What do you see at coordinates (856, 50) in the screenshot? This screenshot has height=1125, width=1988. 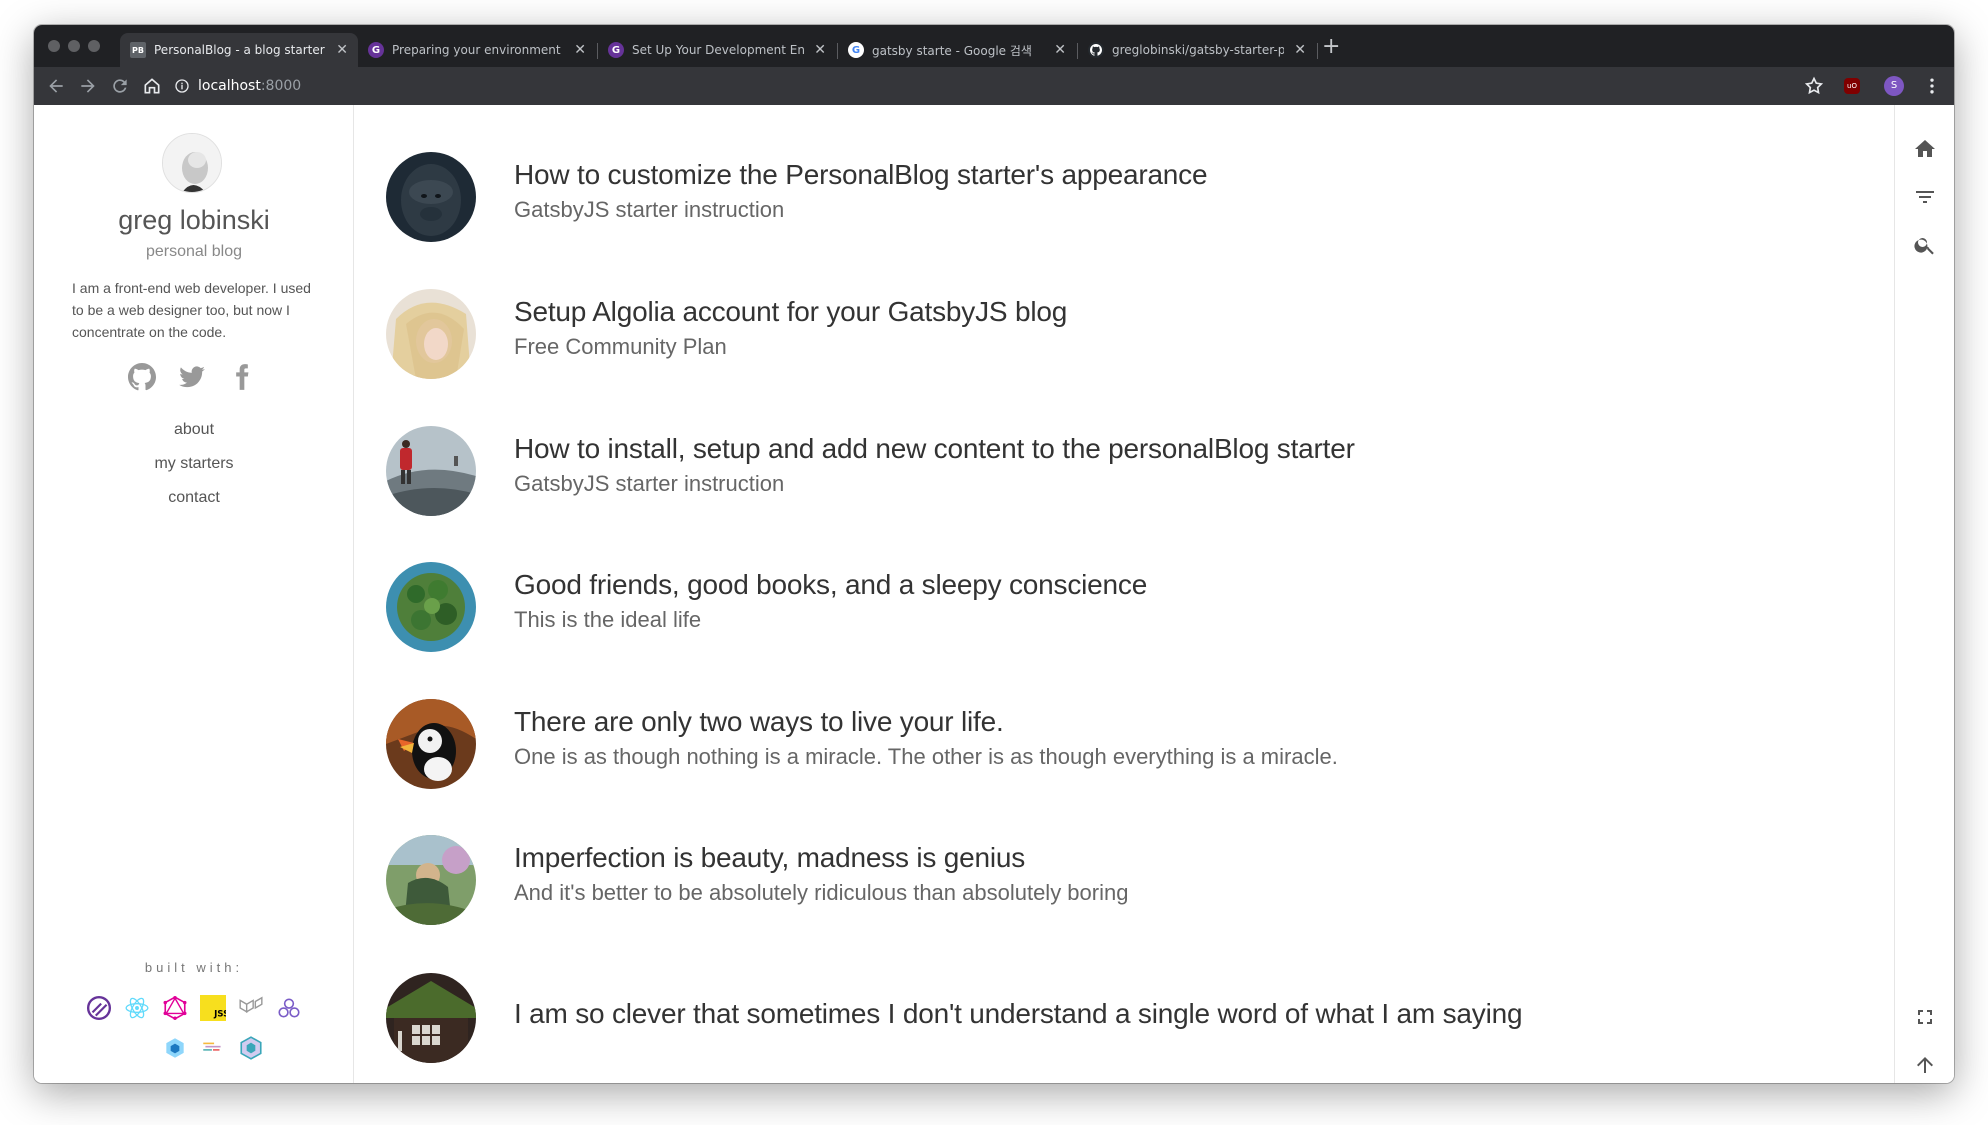 I see `google-favicon-icon: G` at bounding box center [856, 50].